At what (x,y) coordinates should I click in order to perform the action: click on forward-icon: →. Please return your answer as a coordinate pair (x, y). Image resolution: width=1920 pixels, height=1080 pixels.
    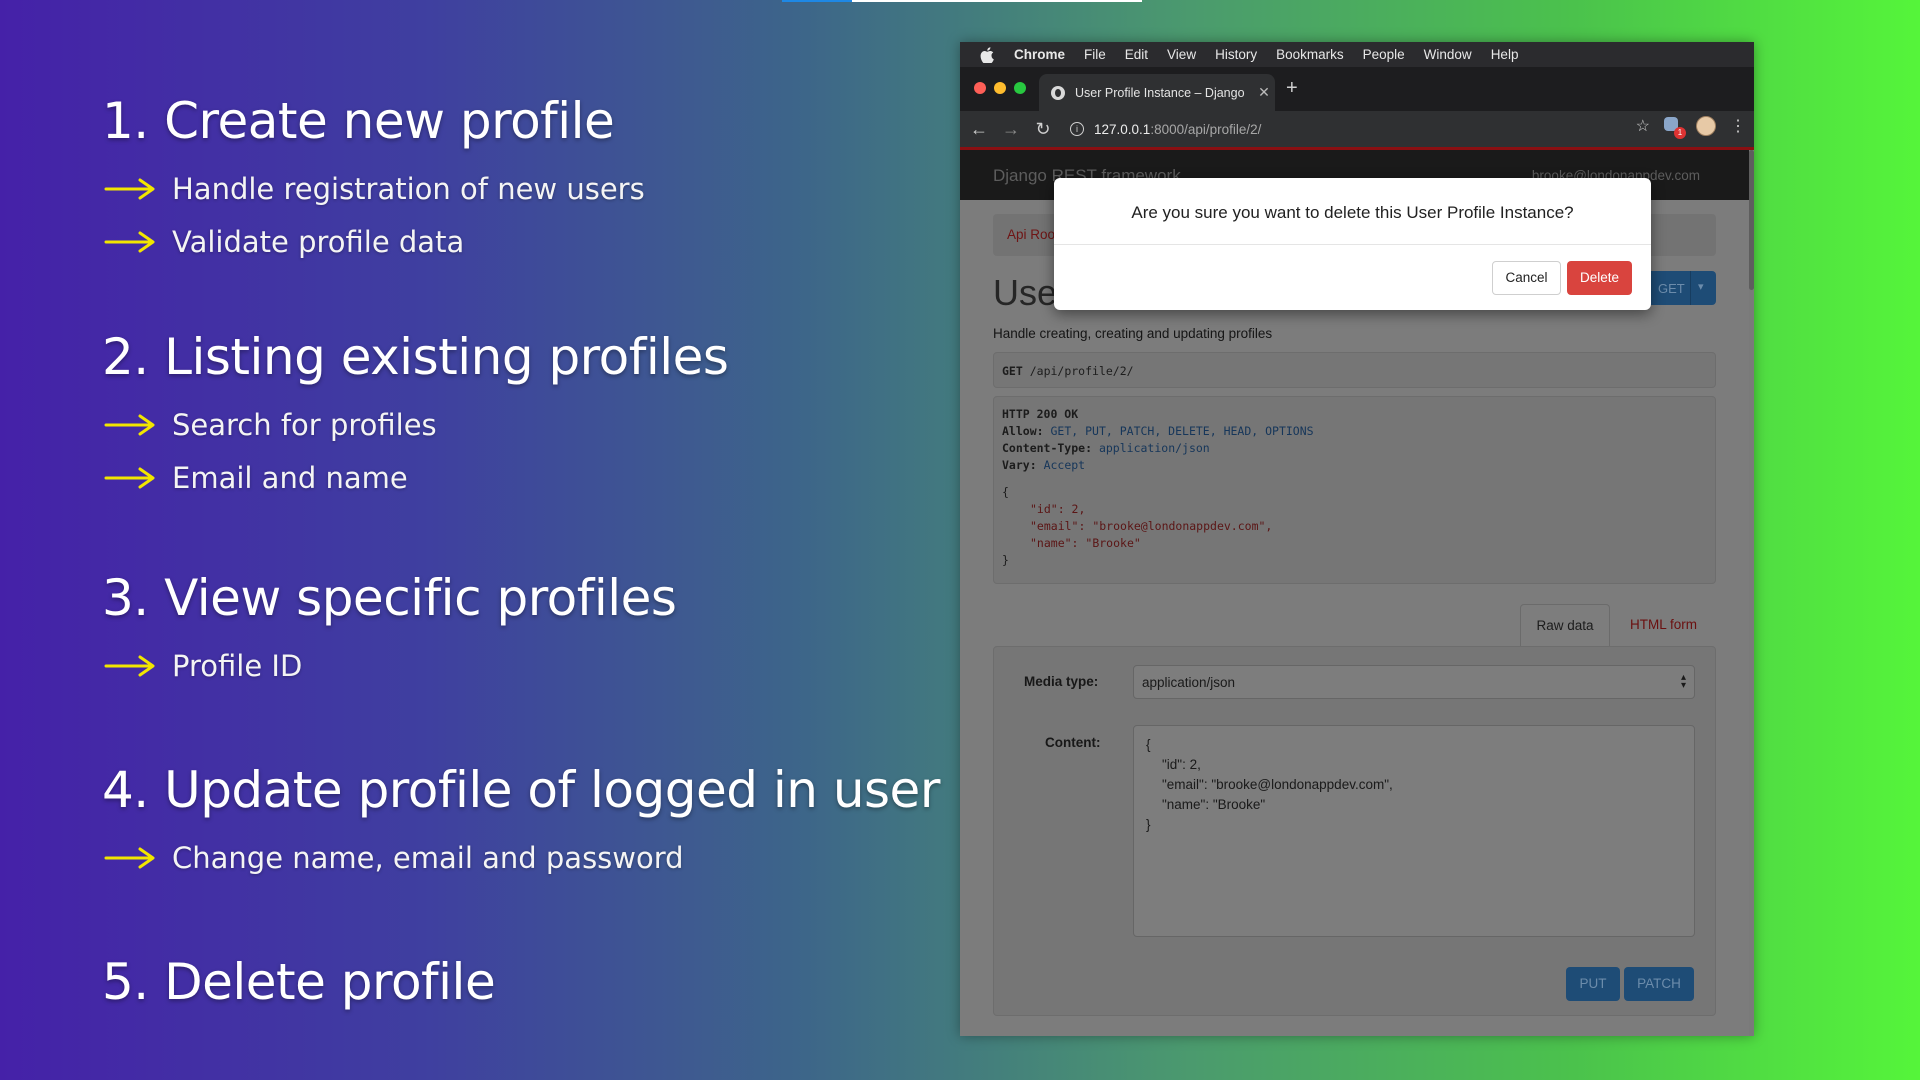
    Looking at the image, I should click on (1011, 129).